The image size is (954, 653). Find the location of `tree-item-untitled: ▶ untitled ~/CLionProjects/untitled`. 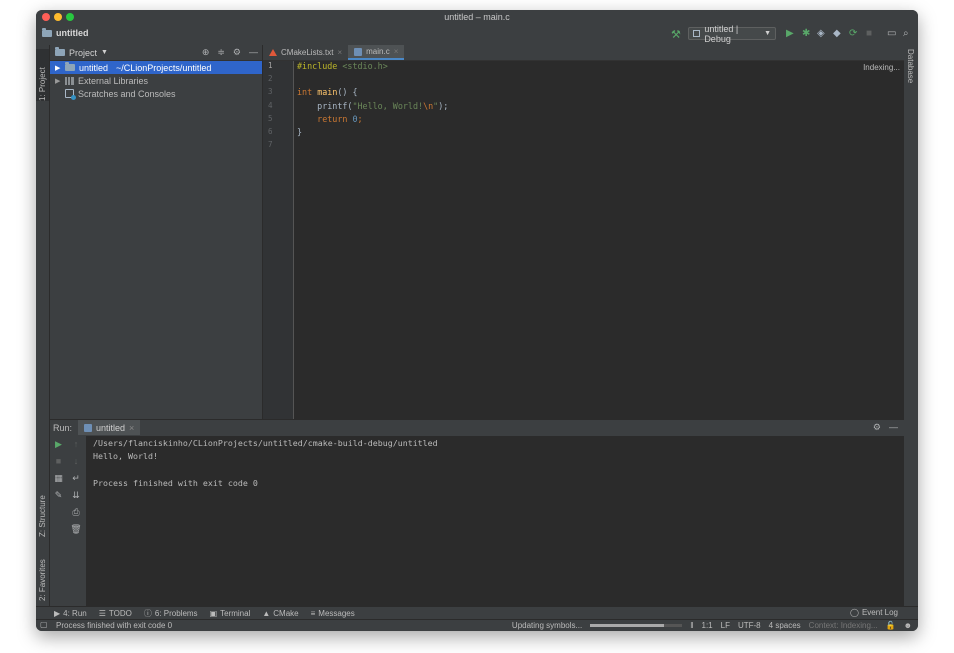

tree-item-untitled: ▶ untitled ~/CLionProjects/untitled is located at coordinates (156, 67).